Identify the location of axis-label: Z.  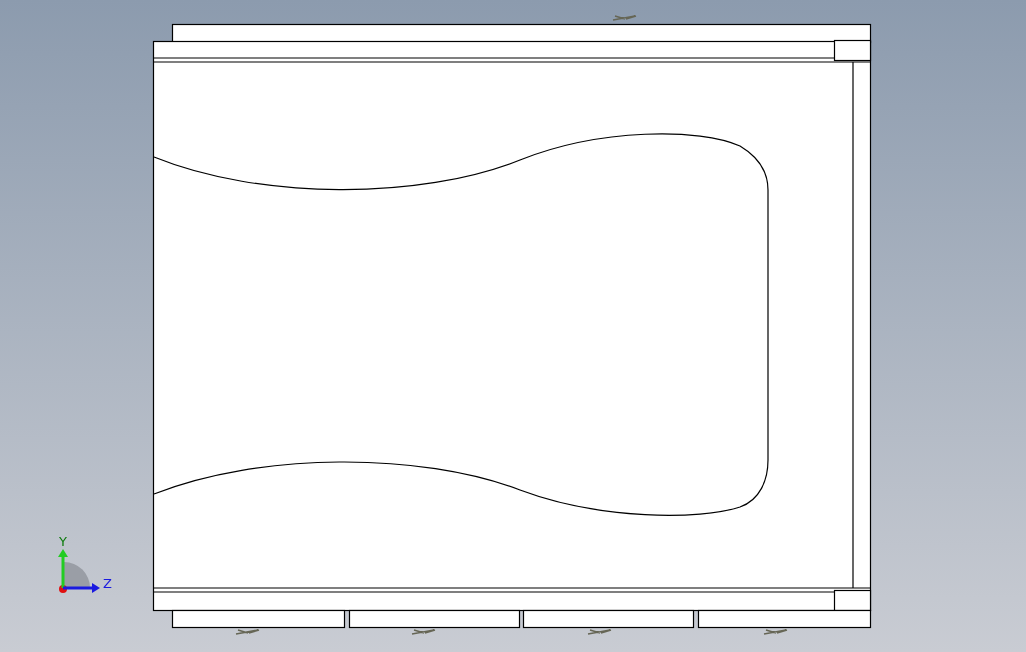
(107, 583).